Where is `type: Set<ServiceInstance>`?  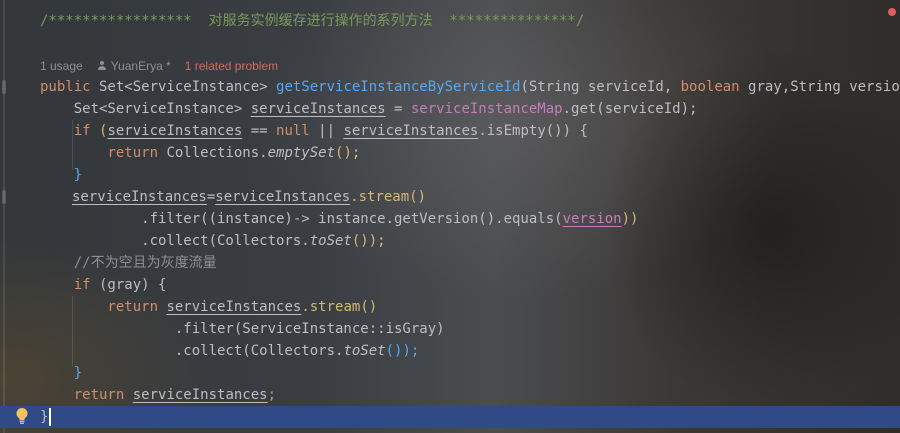
type: Set<ServiceInstance> is located at coordinates (145, 109).